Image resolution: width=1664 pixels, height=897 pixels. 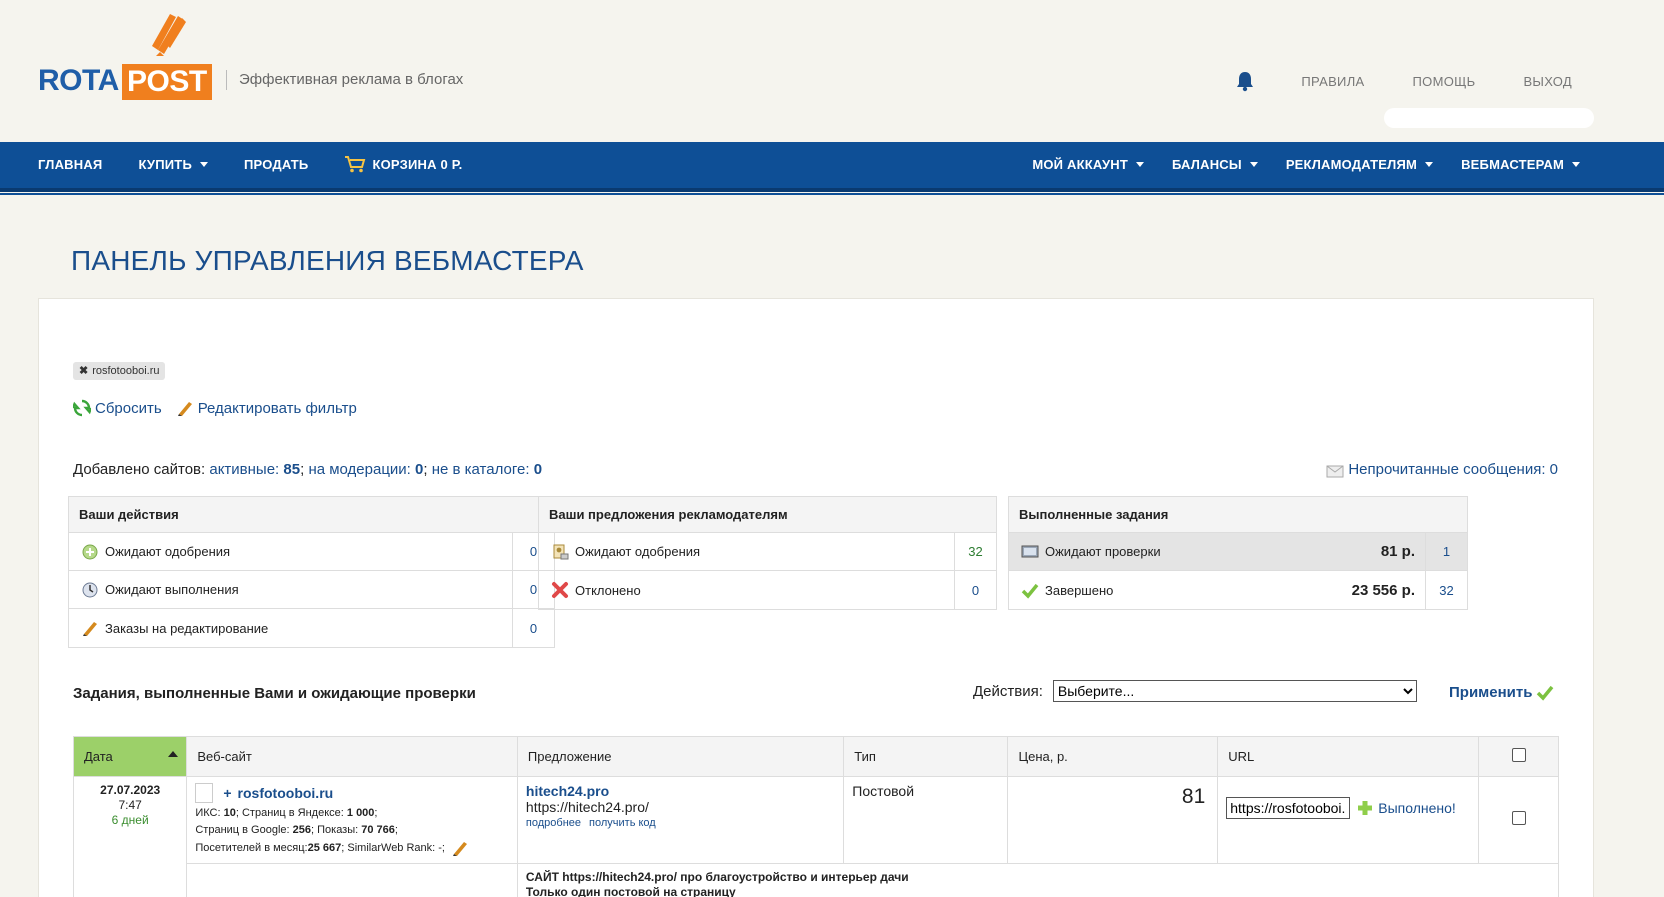 What do you see at coordinates (1241, 756) in the screenshot?
I see `col-url-label: URL` at bounding box center [1241, 756].